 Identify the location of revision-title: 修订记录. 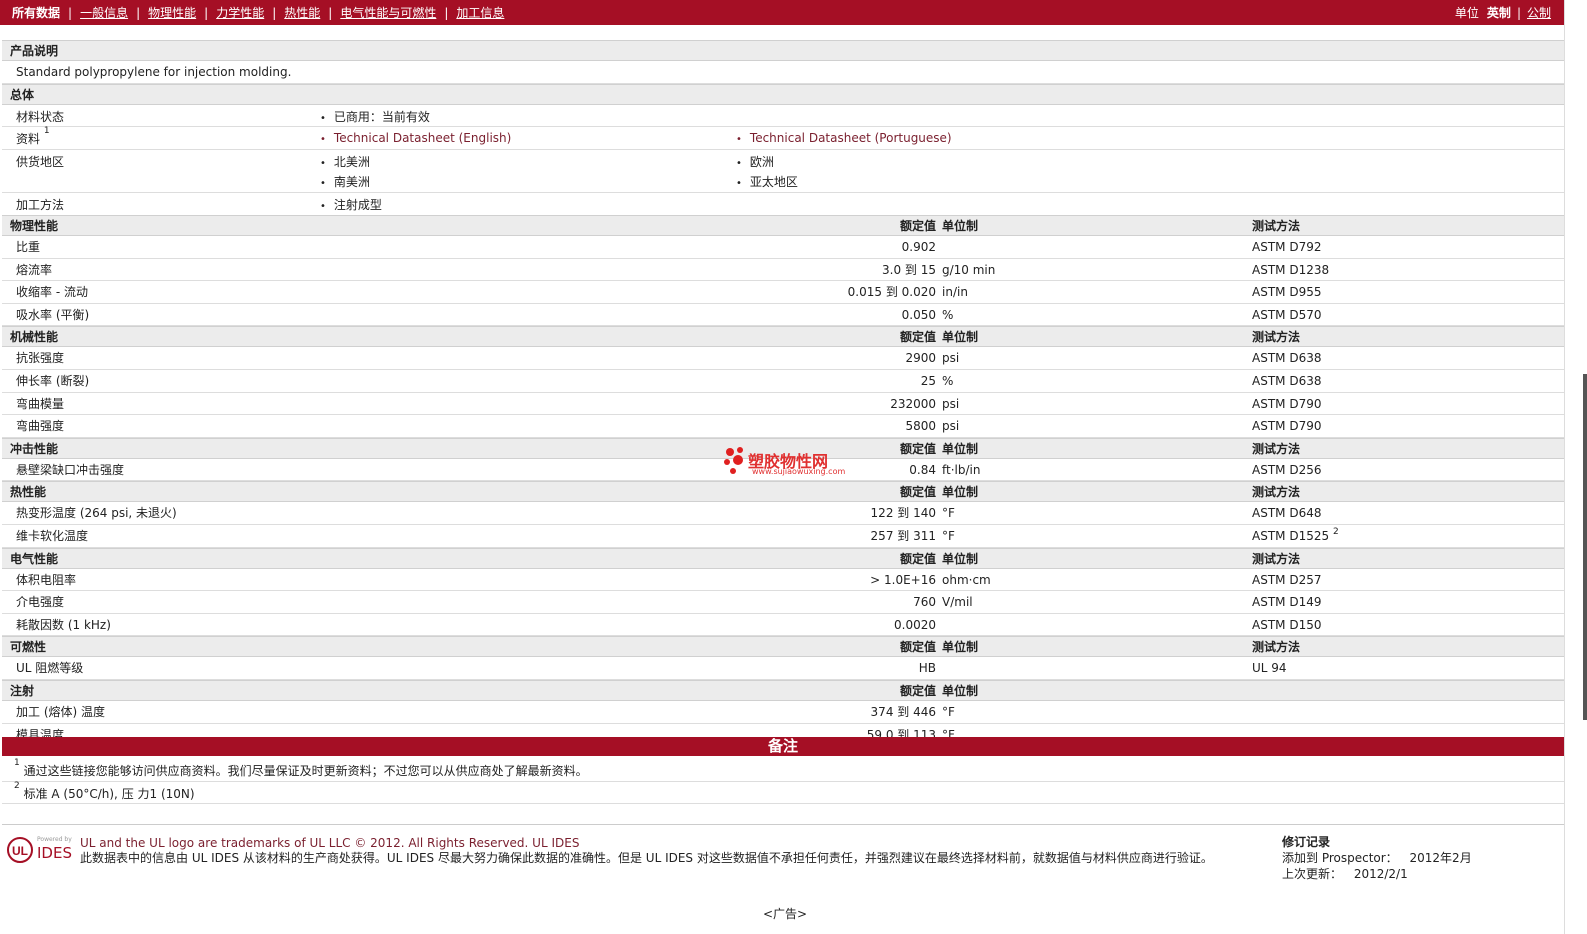
(1306, 842).